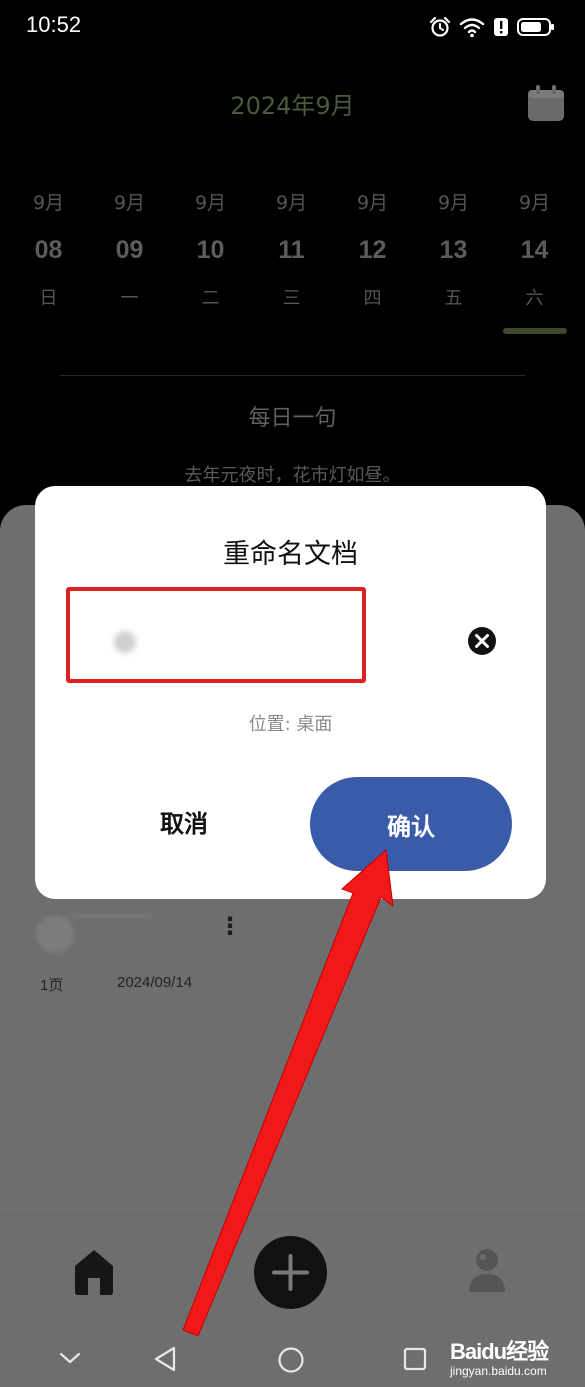 This screenshot has height=1387, width=585. I want to click on more-options-icon: ⋮, so click(230, 930).